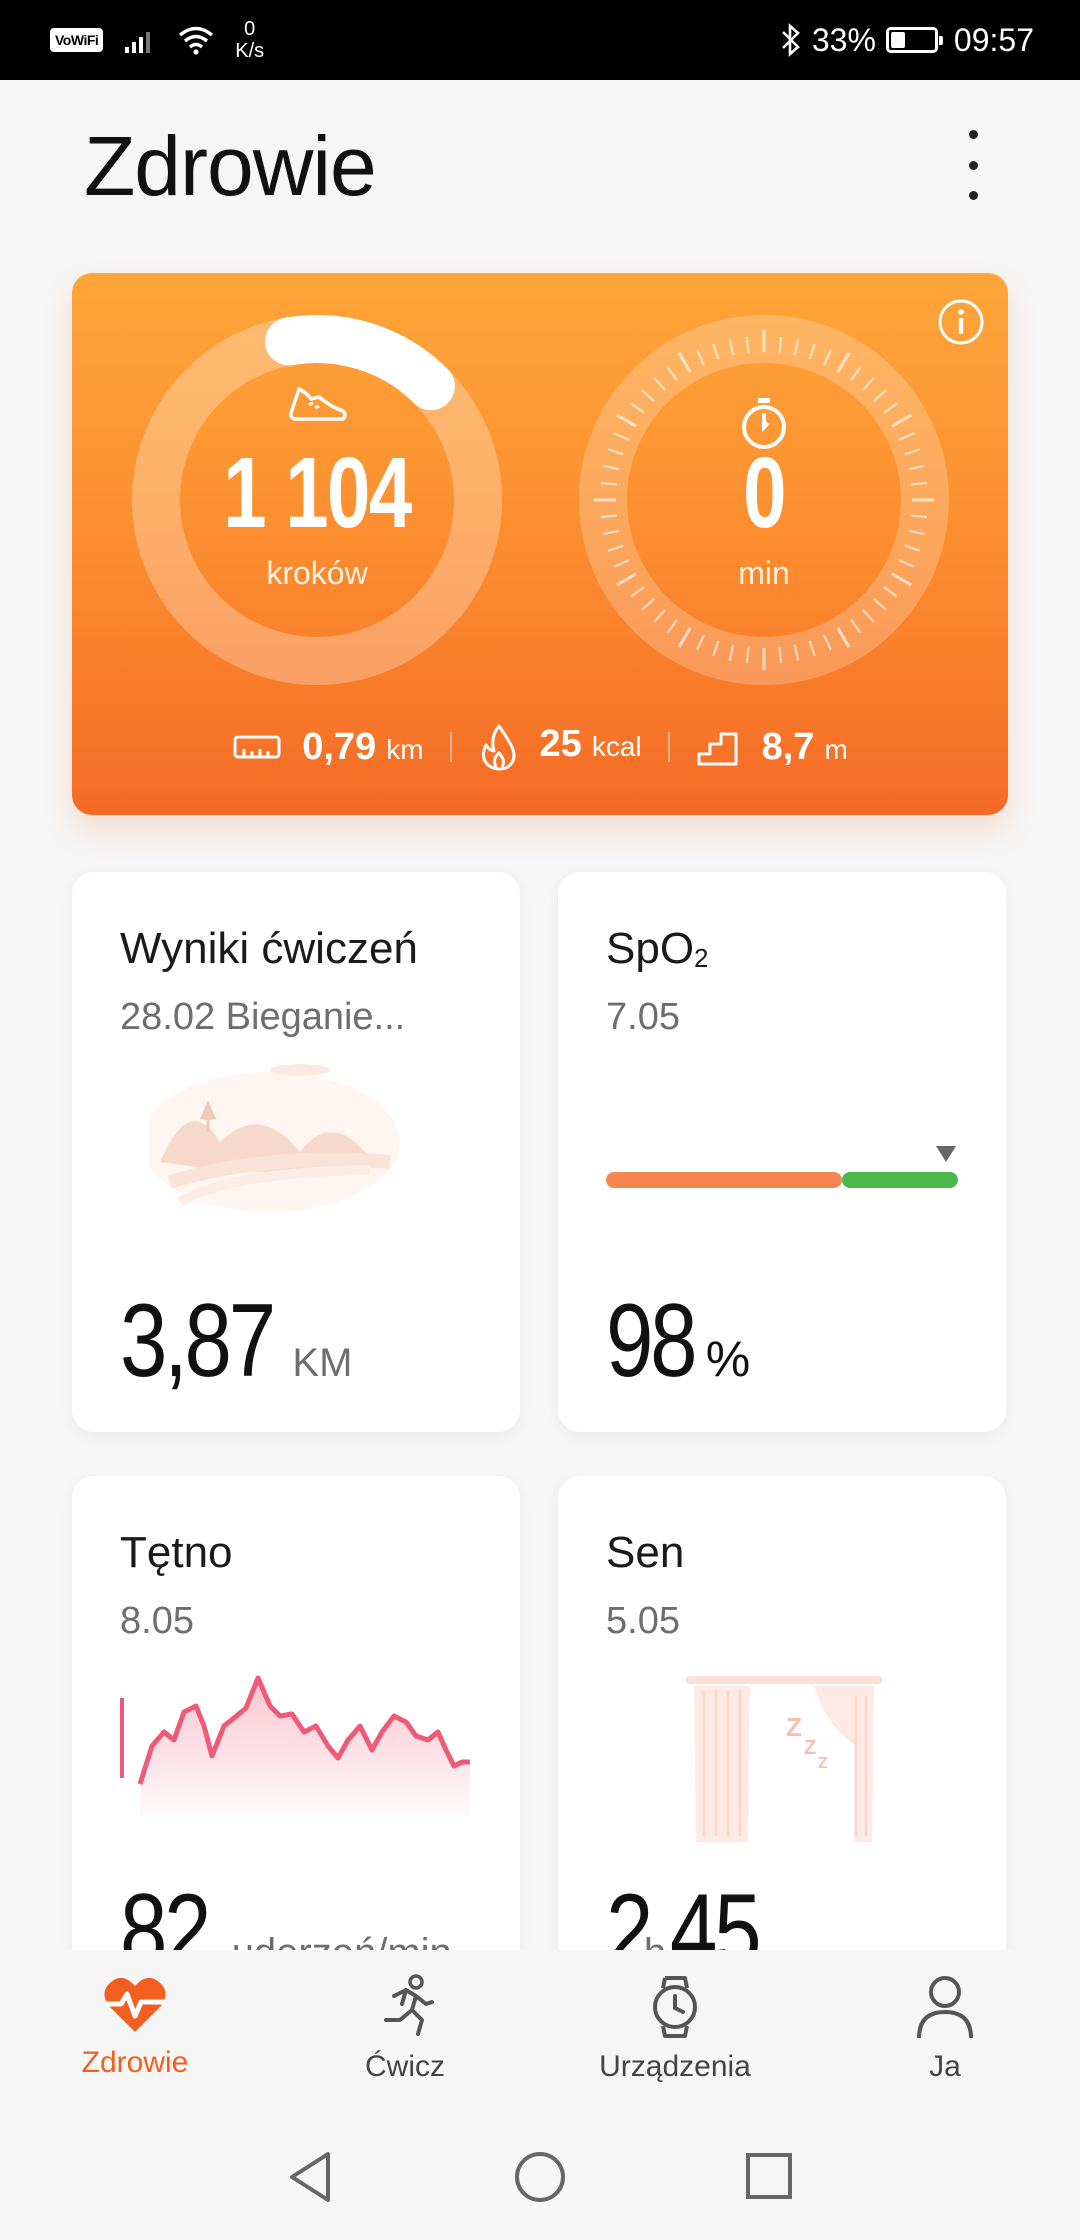 Image resolution: width=1080 pixels, height=2240 pixels. What do you see at coordinates (784, 1759) in the screenshot?
I see `curtains-illustration: Z Z Z` at bounding box center [784, 1759].